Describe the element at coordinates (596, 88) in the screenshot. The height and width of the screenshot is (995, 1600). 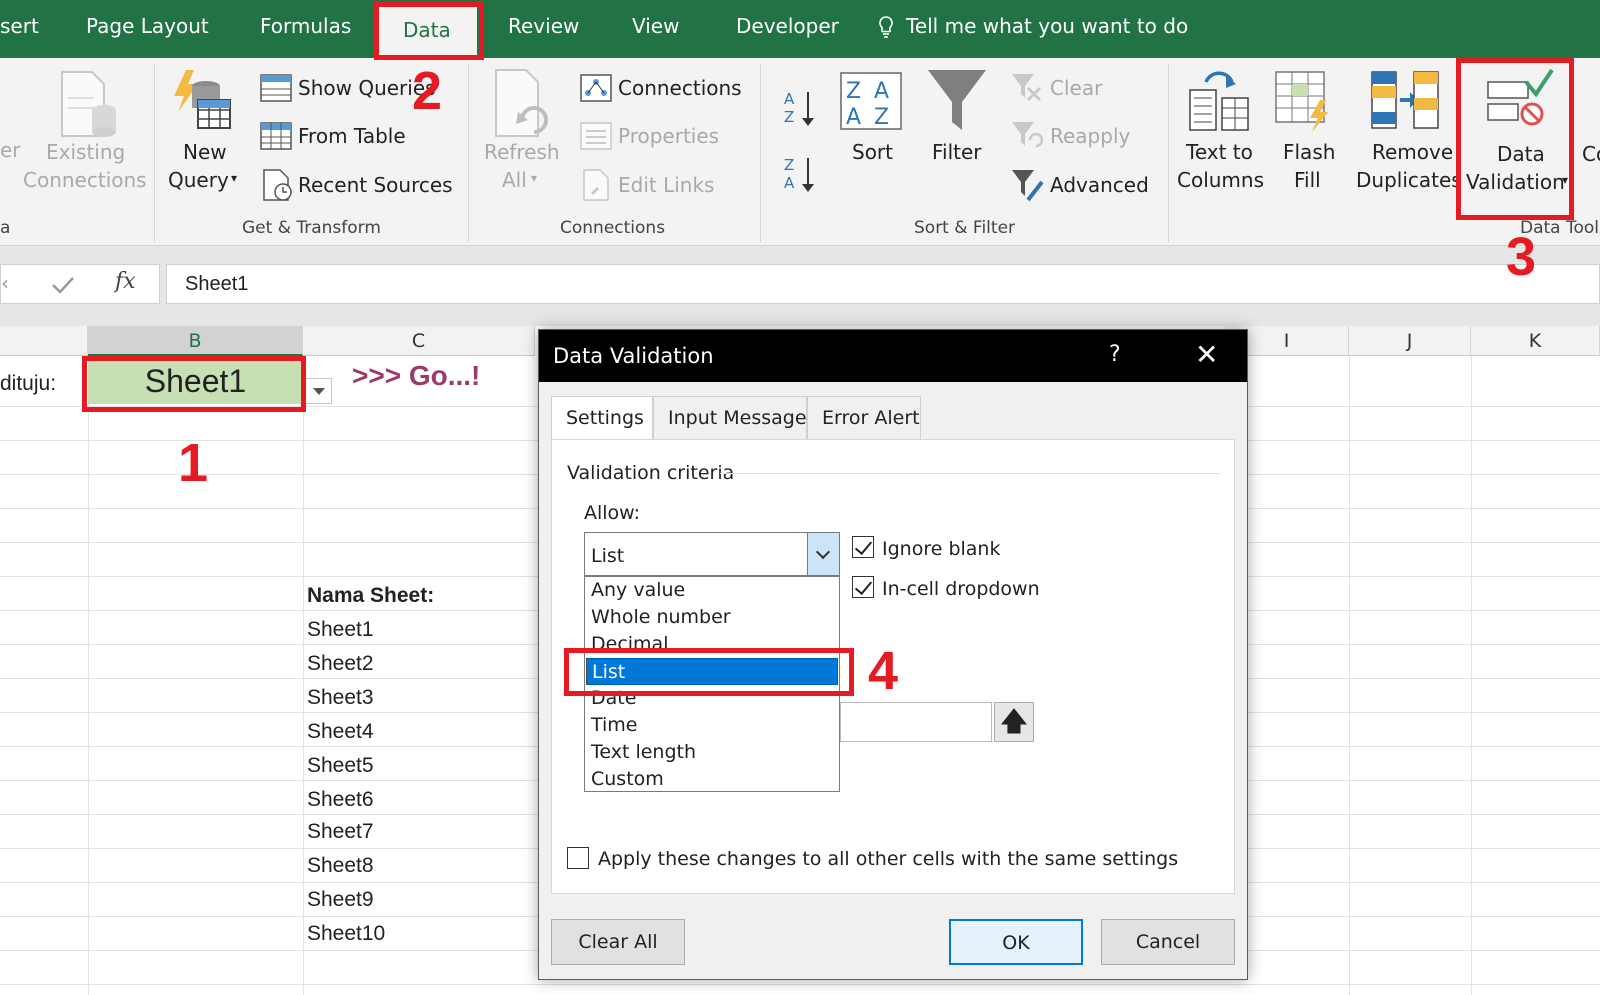
I see `connections-icon` at that location.